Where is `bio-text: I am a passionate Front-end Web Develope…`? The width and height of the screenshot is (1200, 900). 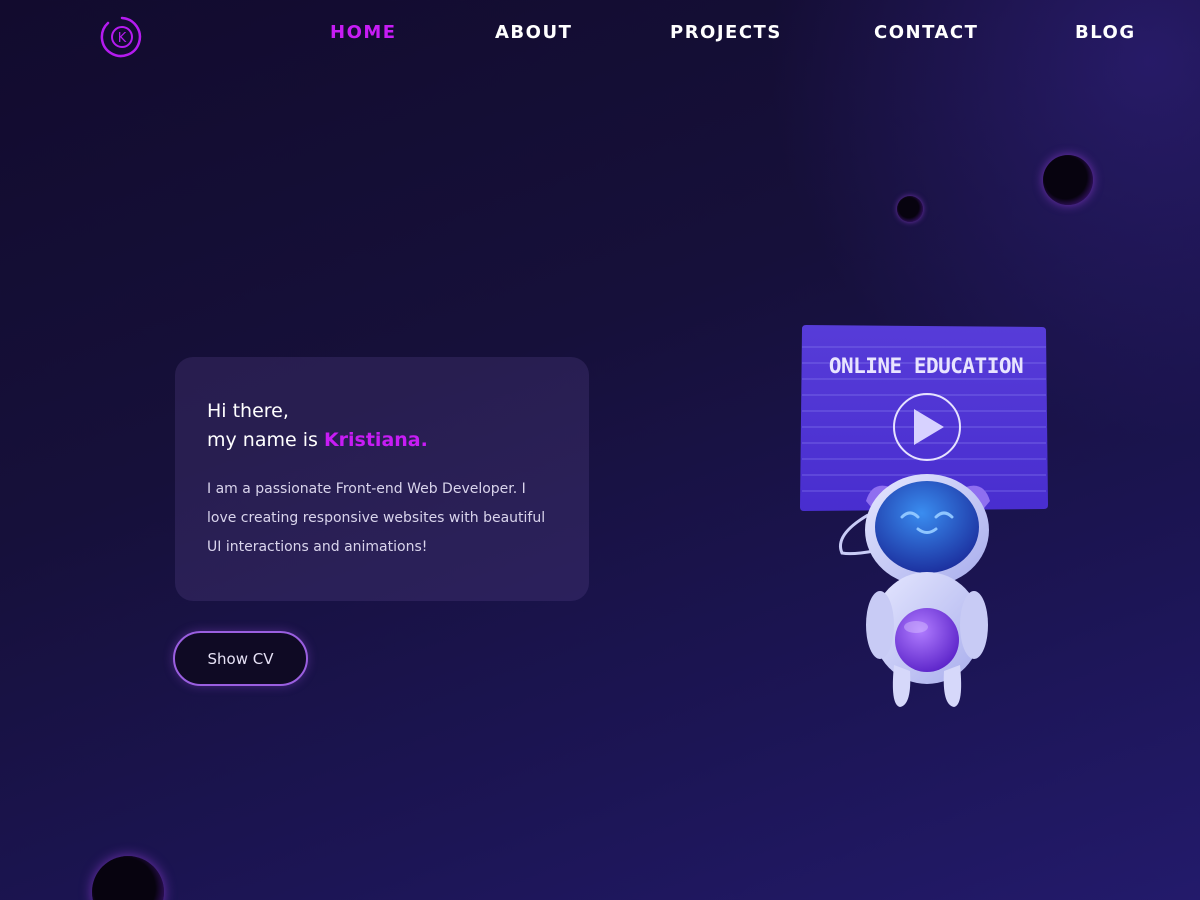 bio-text: I am a passionate Front-end Web Develope… is located at coordinates (376, 518).